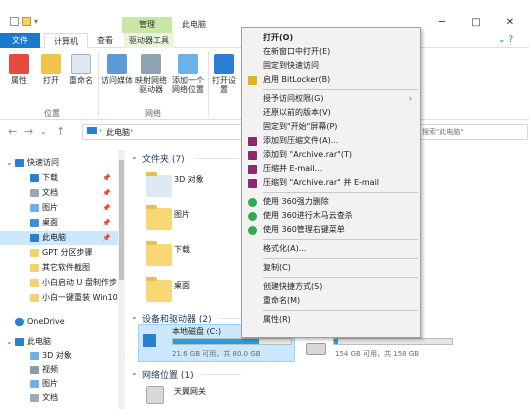 This screenshot has width=529, height=409. I want to click on save-icon, so click(14, 21).